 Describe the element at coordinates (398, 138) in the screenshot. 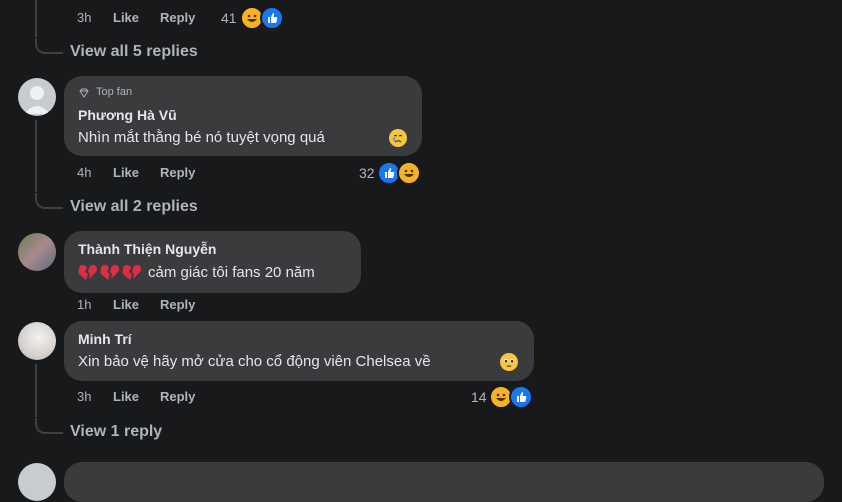

I see `crying-face-emoji` at that location.